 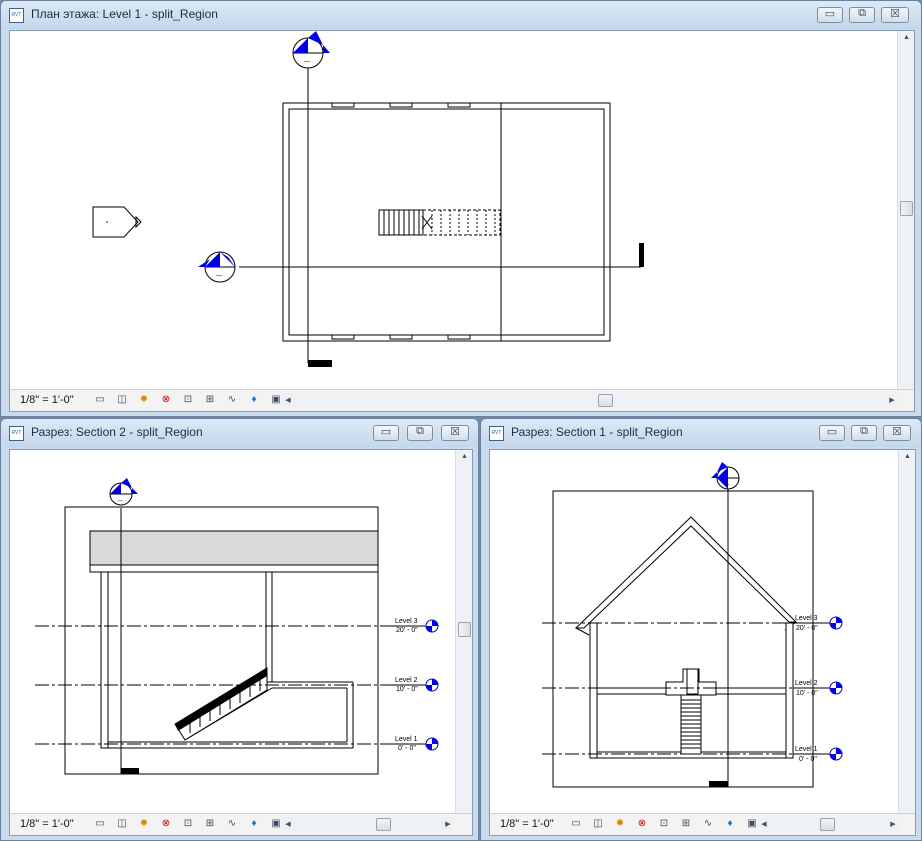 I want to click on floor-plan-vscroll: ▲ ▼, so click(x=905, y=221).